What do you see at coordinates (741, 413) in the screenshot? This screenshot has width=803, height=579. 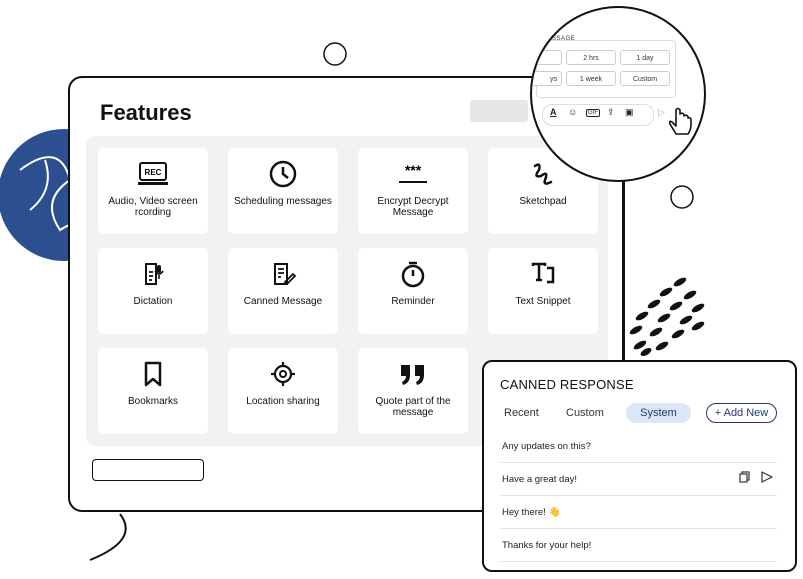 I see `add-new-button: + Add New` at bounding box center [741, 413].